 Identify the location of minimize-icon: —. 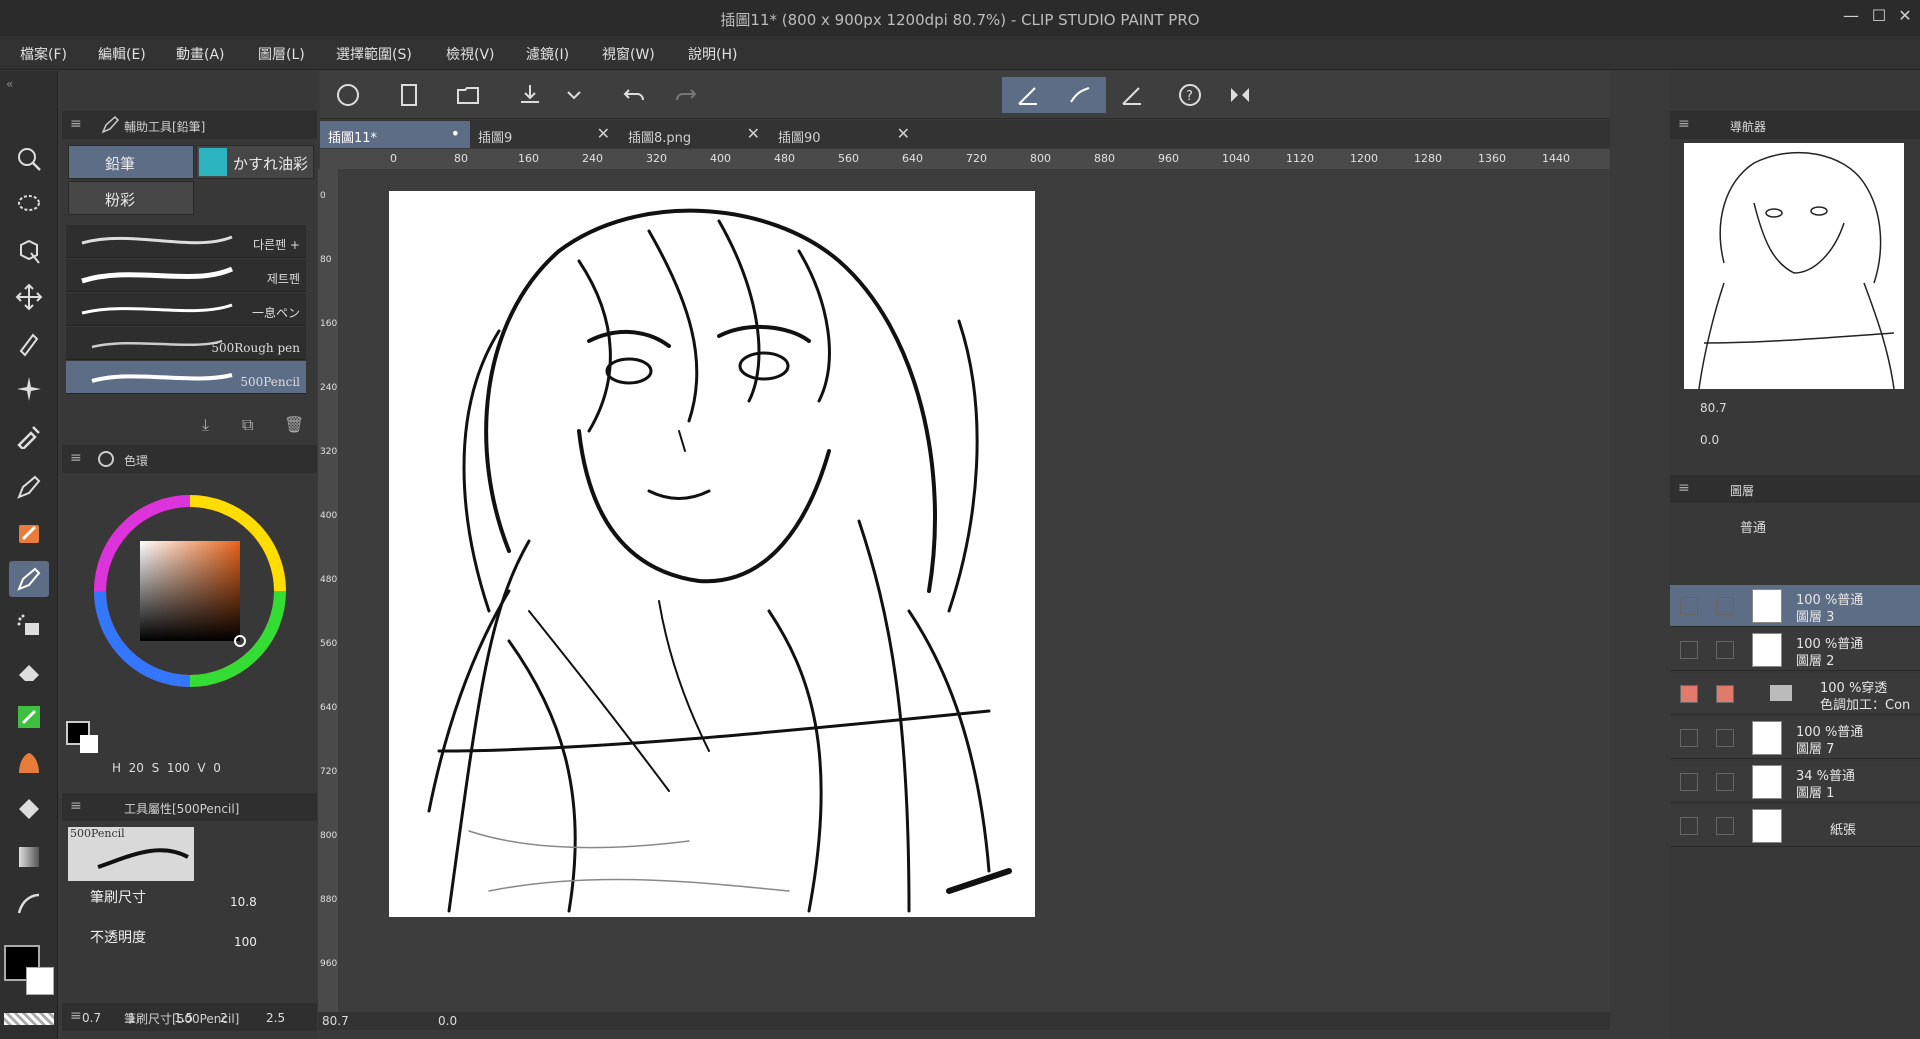
(1851, 15).